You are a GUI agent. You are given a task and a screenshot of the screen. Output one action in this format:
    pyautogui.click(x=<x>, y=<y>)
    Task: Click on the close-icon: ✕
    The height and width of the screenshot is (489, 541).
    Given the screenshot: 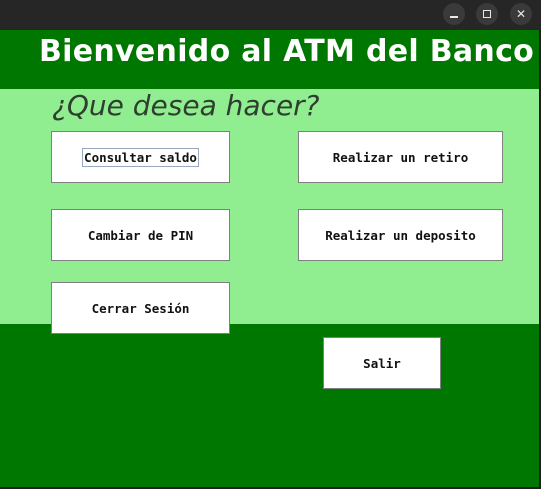 What is the action you would take?
    pyautogui.click(x=521, y=14)
    